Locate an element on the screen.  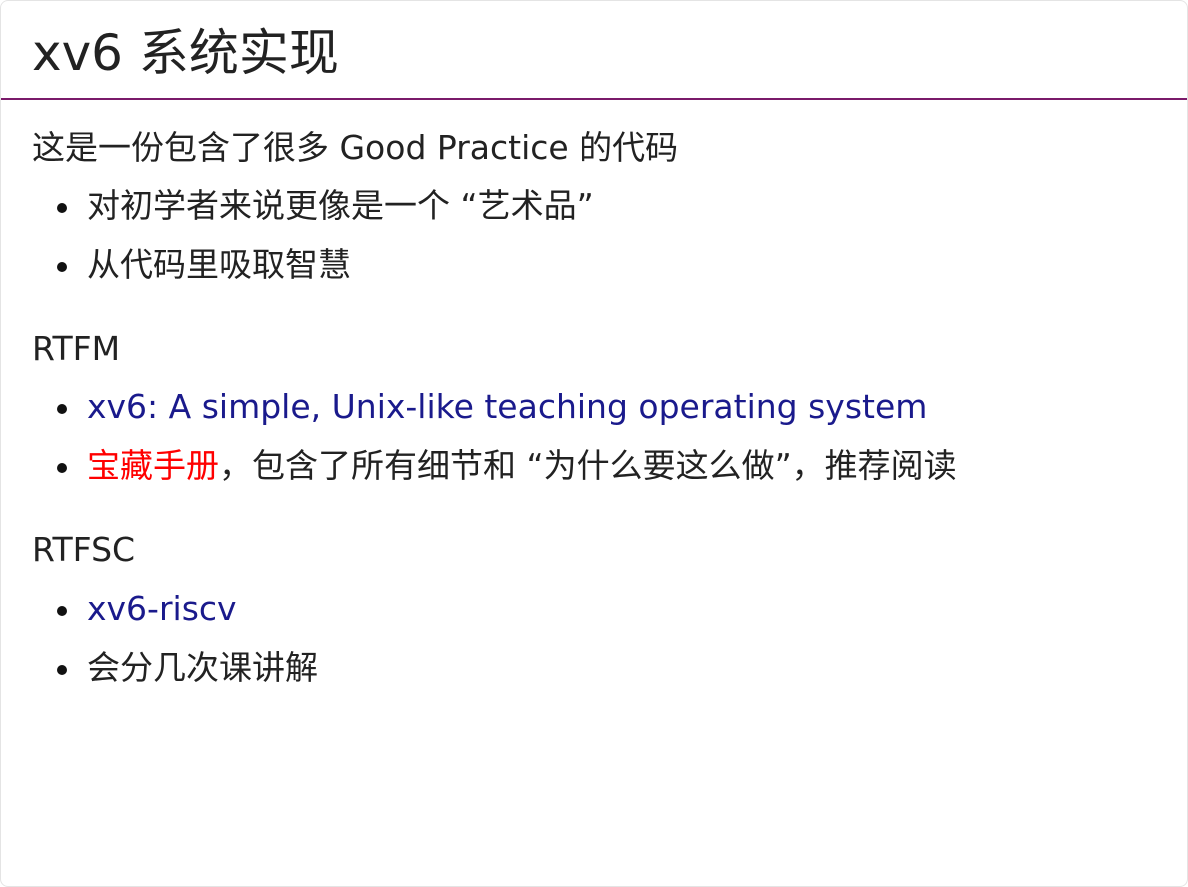
treasure-manual-link: 宝藏手册 is located at coordinates (153, 465).